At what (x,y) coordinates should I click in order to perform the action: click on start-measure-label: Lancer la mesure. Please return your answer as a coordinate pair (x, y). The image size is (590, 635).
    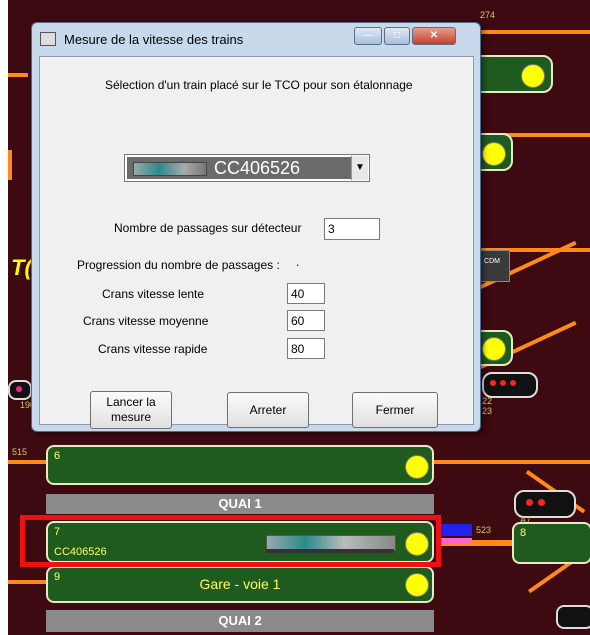
    Looking at the image, I should click on (131, 409).